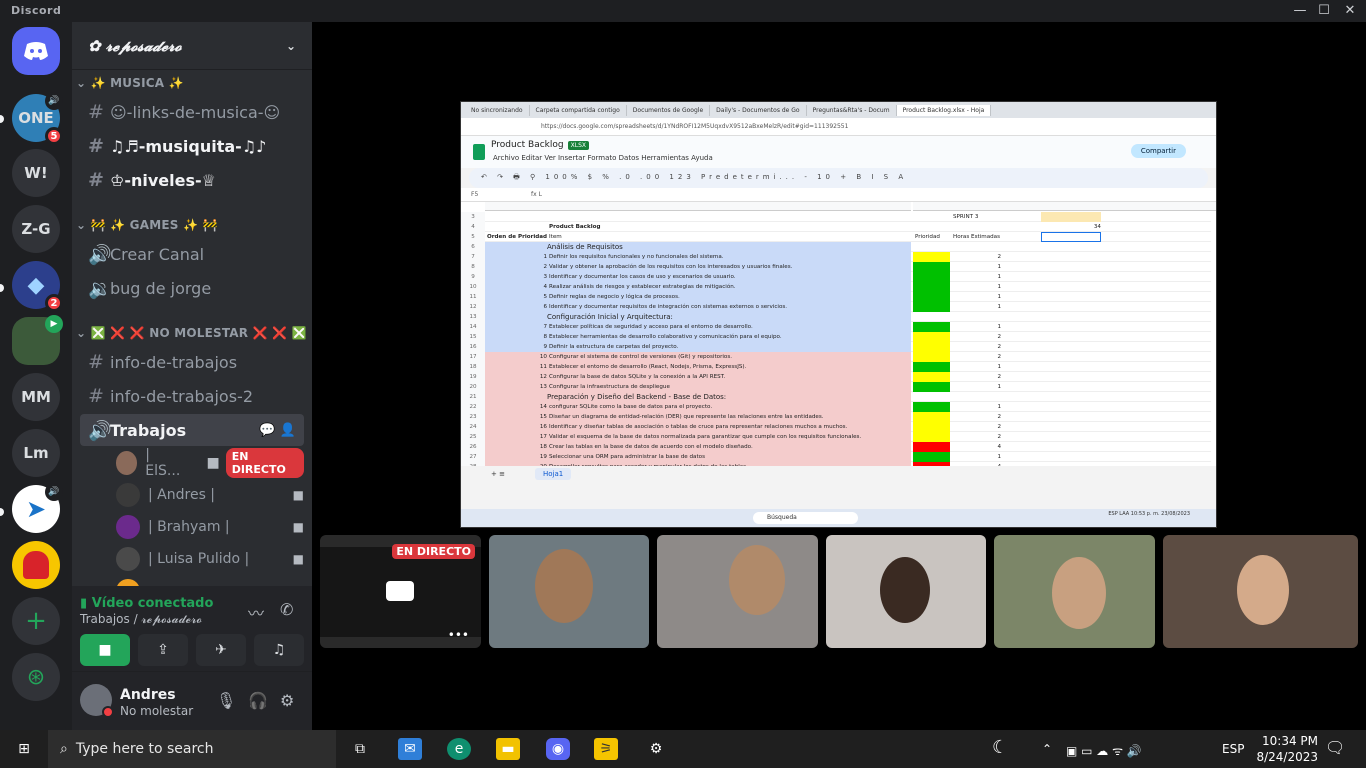  What do you see at coordinates (128, 582) in the screenshot?
I see `avatar` at bounding box center [128, 582].